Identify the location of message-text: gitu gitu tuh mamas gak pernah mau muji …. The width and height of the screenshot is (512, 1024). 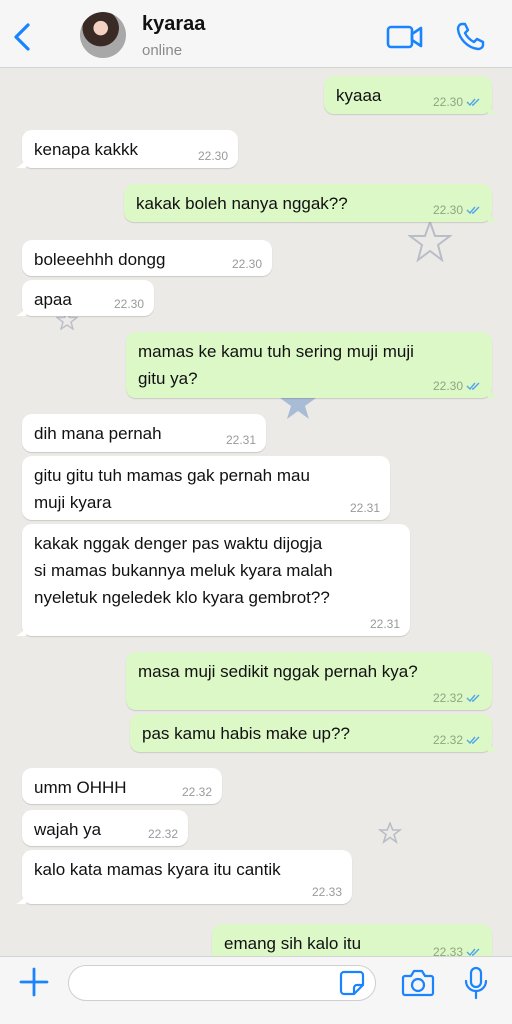
(172, 489).